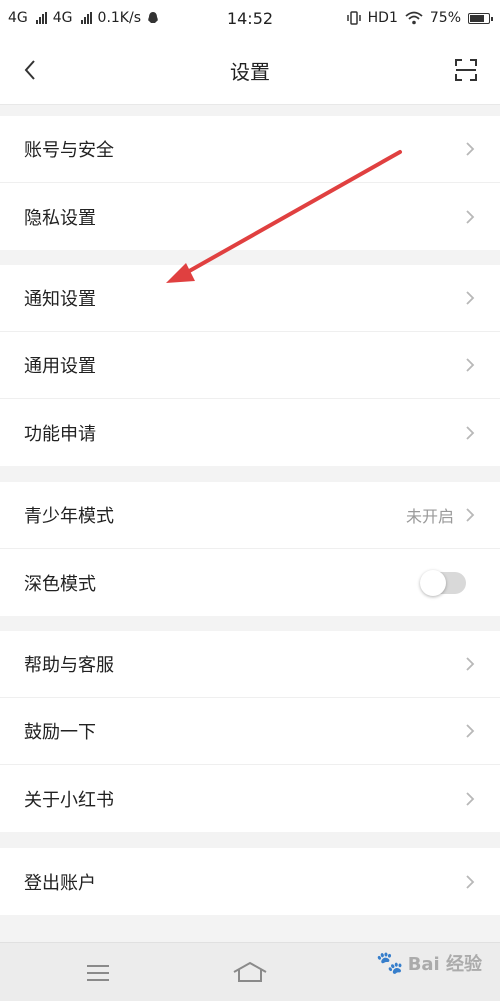 The image size is (500, 1001). Describe the element at coordinates (390, 963) in the screenshot. I see `paw-icon: 🐾` at that location.